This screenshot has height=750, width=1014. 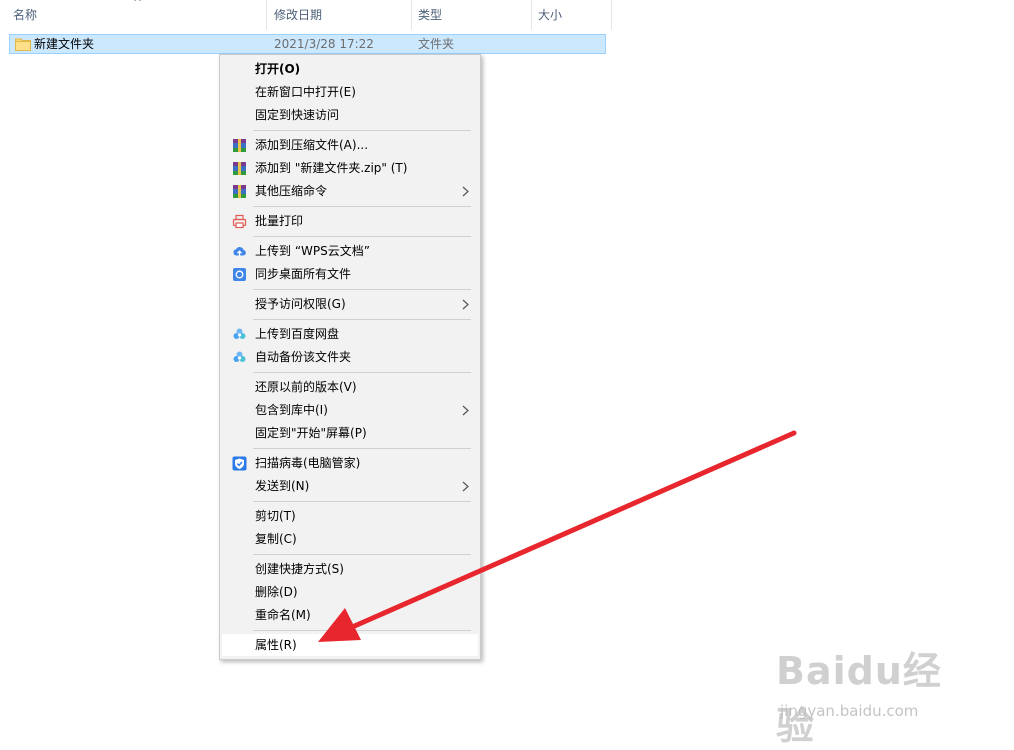 What do you see at coordinates (350, 115) in the screenshot?
I see `menu-pin-quick-access: 固定到快速访问` at bounding box center [350, 115].